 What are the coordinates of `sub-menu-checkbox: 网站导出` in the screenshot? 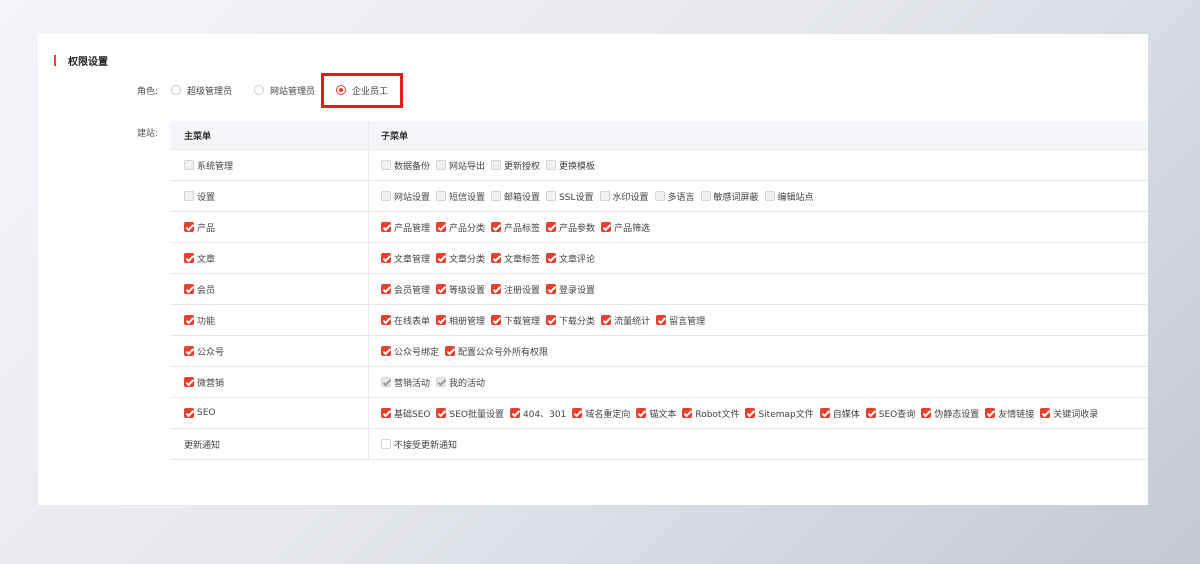 It's located at (460, 165).